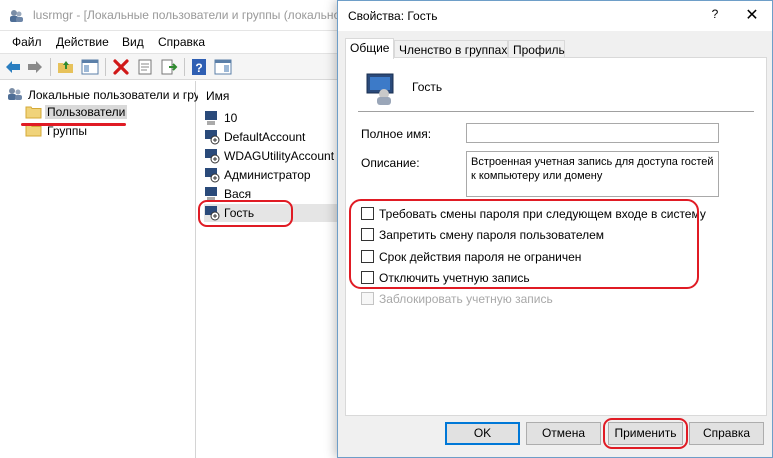  Describe the element at coordinates (181, 42) in the screenshot. I see `menu-help: Справка` at that location.